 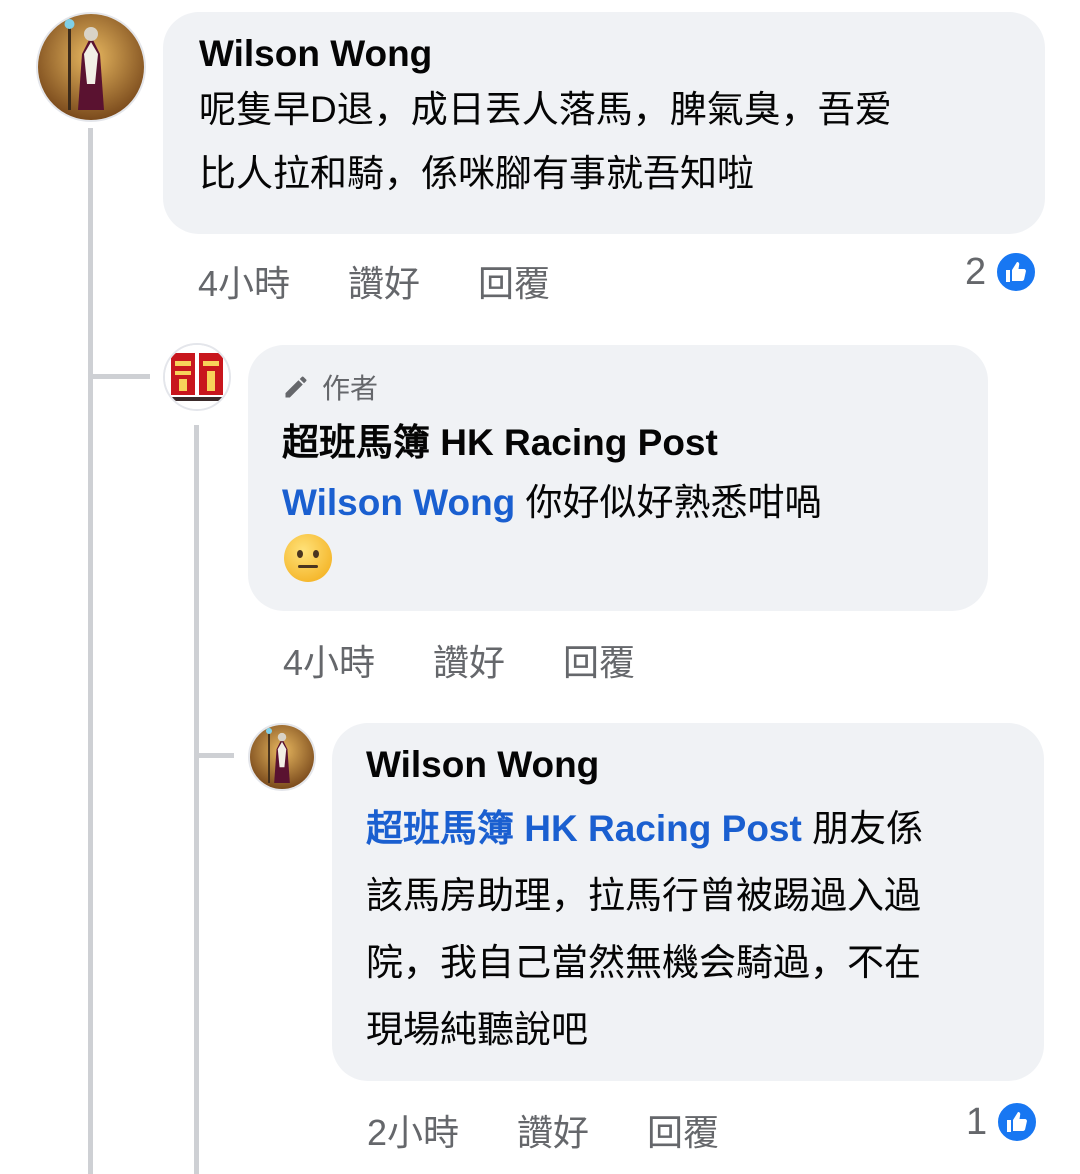 I want to click on reply-text-body: 你好似好熟悉咁喎, so click(x=668, y=502).